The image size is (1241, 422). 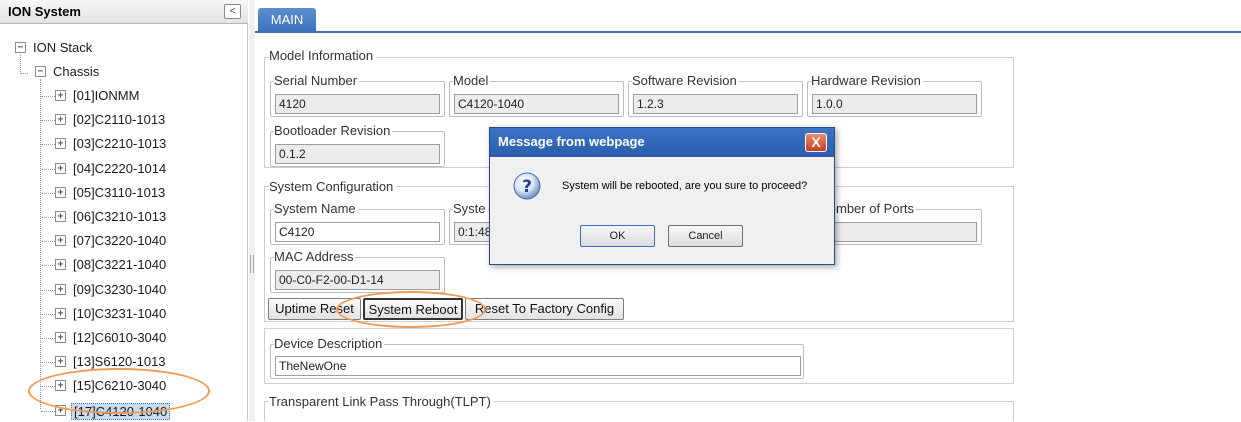 I want to click on device-description-field: TheNewOne, so click(x=538, y=366).